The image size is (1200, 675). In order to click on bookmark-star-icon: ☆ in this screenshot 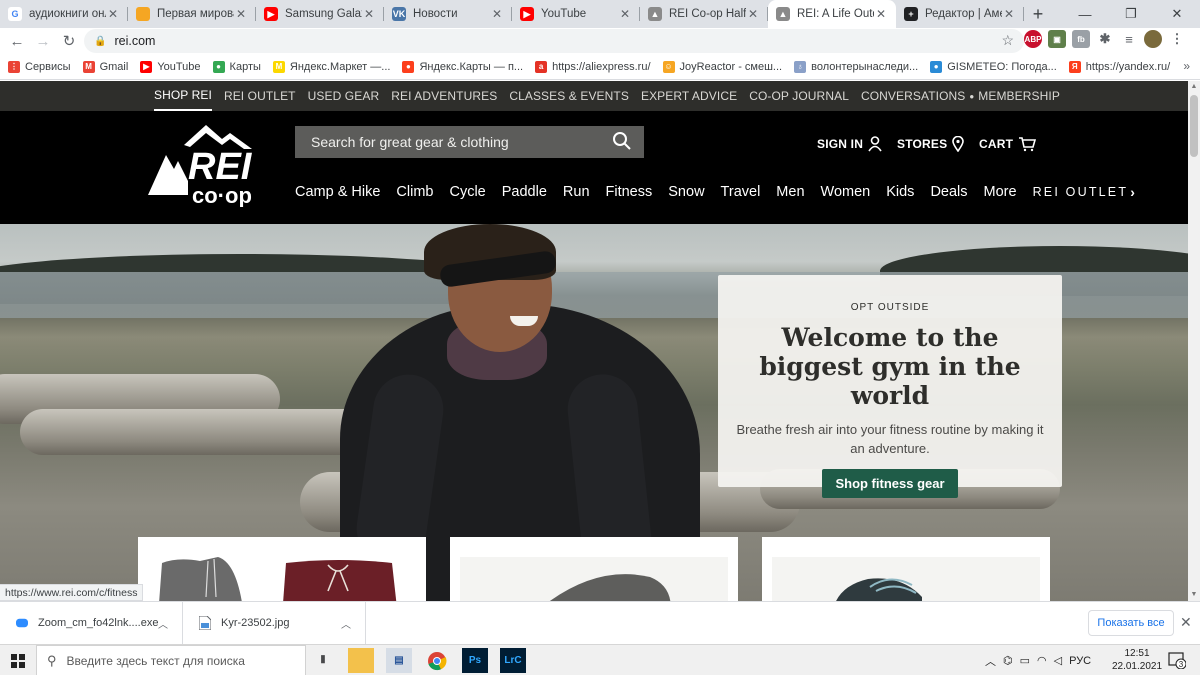, I will do `click(1007, 40)`.